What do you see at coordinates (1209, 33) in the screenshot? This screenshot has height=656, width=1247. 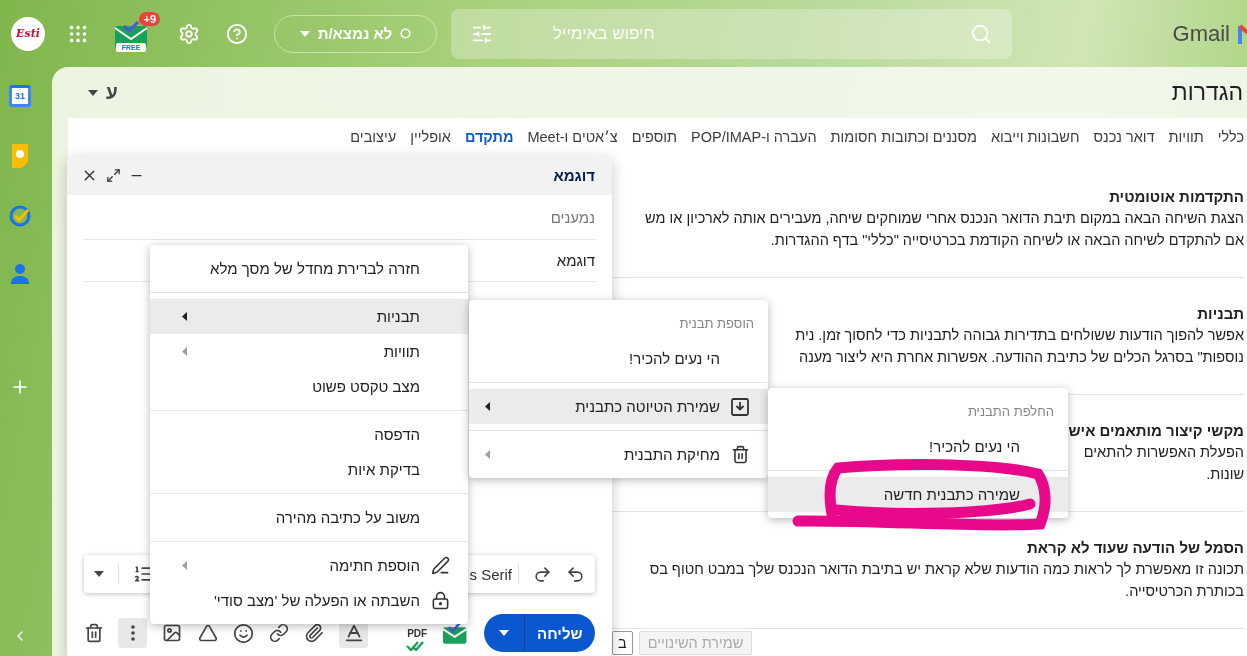 I see `gmail-logo: Gmail` at bounding box center [1209, 33].